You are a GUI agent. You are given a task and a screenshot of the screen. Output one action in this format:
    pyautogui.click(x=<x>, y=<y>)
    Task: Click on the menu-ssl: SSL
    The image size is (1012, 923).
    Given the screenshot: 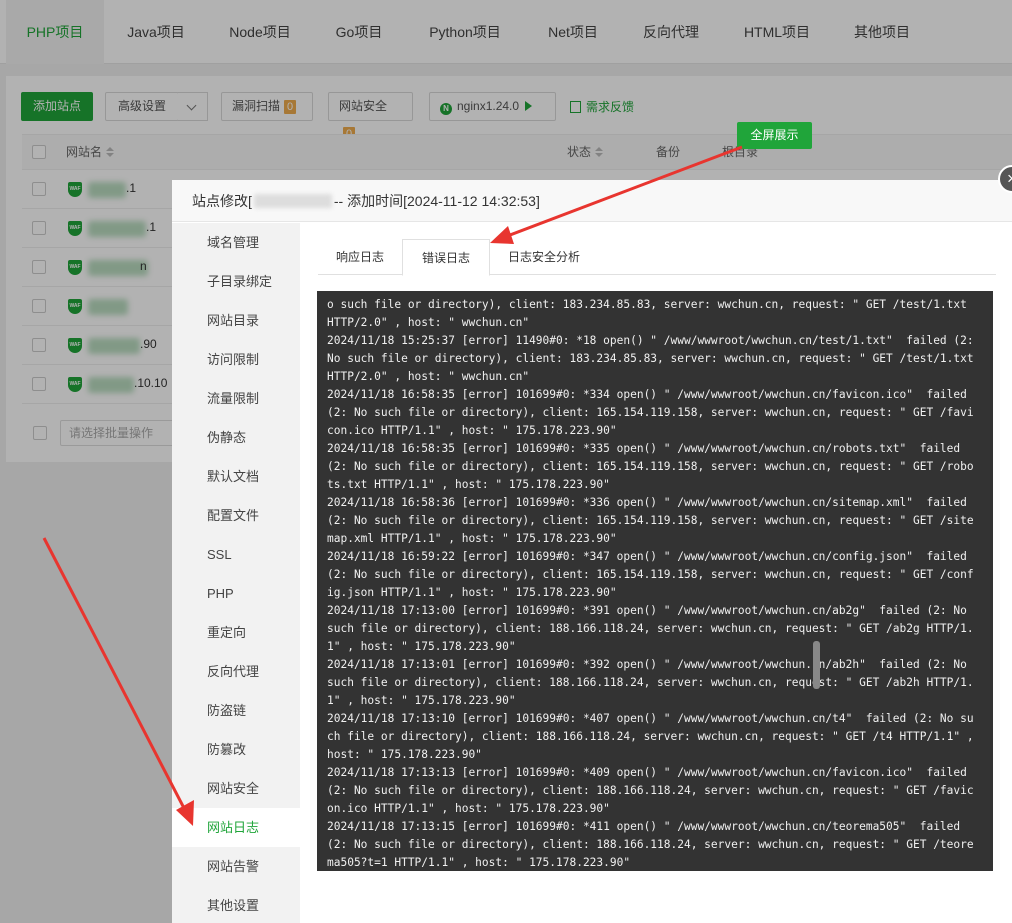 What is the action you would take?
    pyautogui.click(x=236, y=554)
    